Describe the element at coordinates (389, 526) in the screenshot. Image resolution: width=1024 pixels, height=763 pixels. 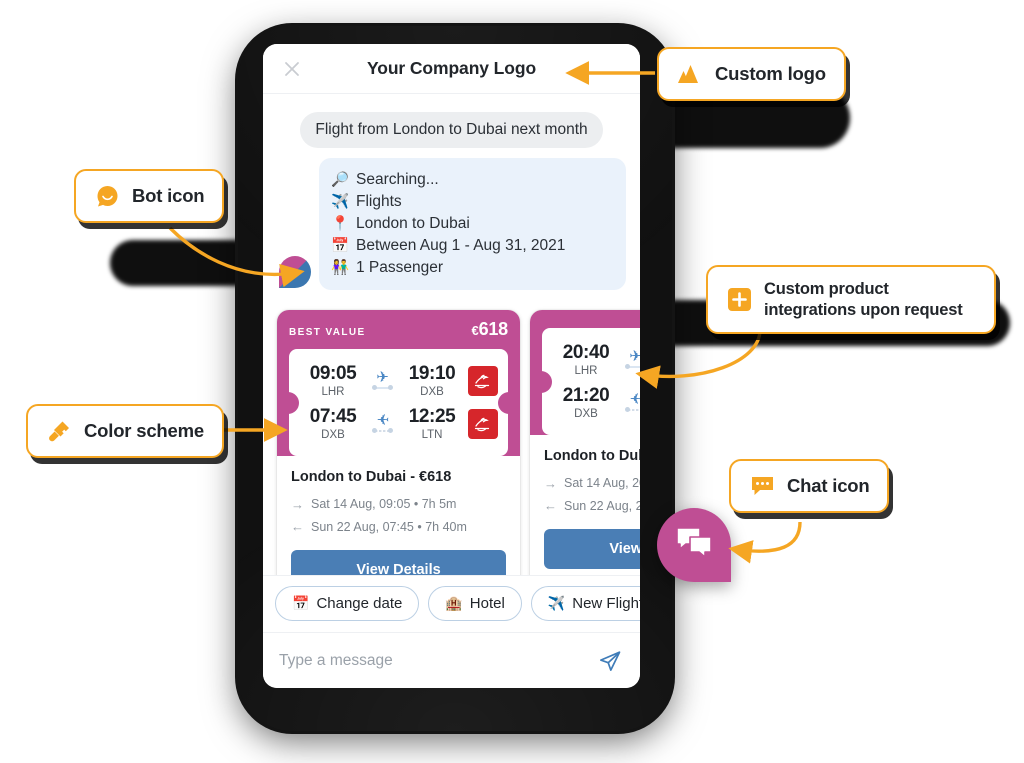
I see `itinerary-text: Sun 22 Aug, 07:45 • 7h 40m` at that location.